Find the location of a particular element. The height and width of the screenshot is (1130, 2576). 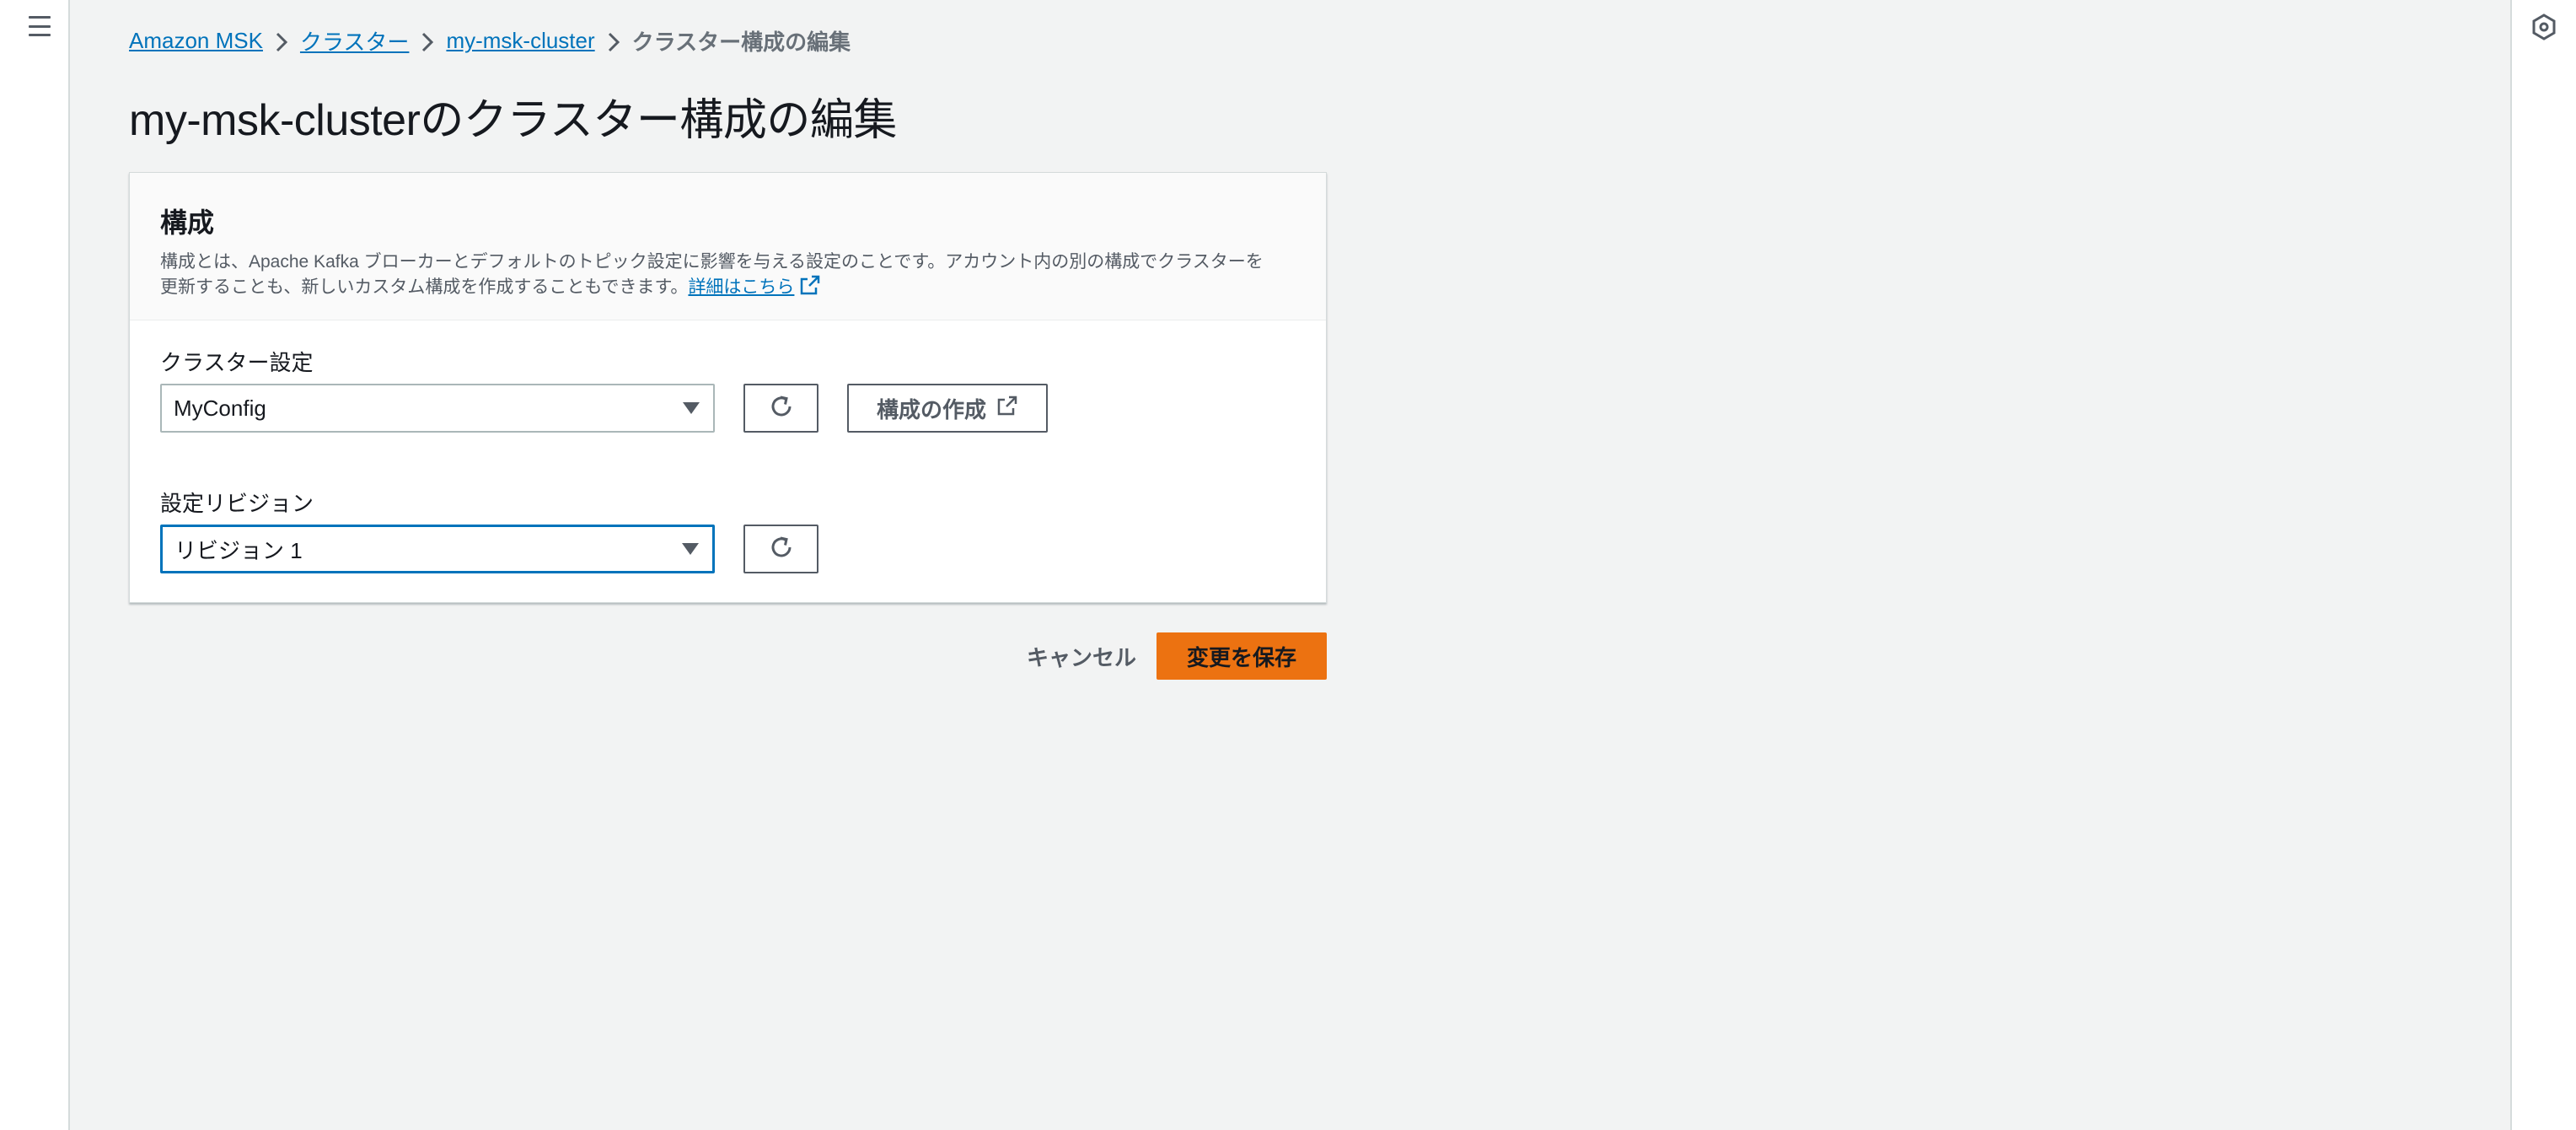

breadcrumb-current: クラスター構成の編集 is located at coordinates (741, 43).